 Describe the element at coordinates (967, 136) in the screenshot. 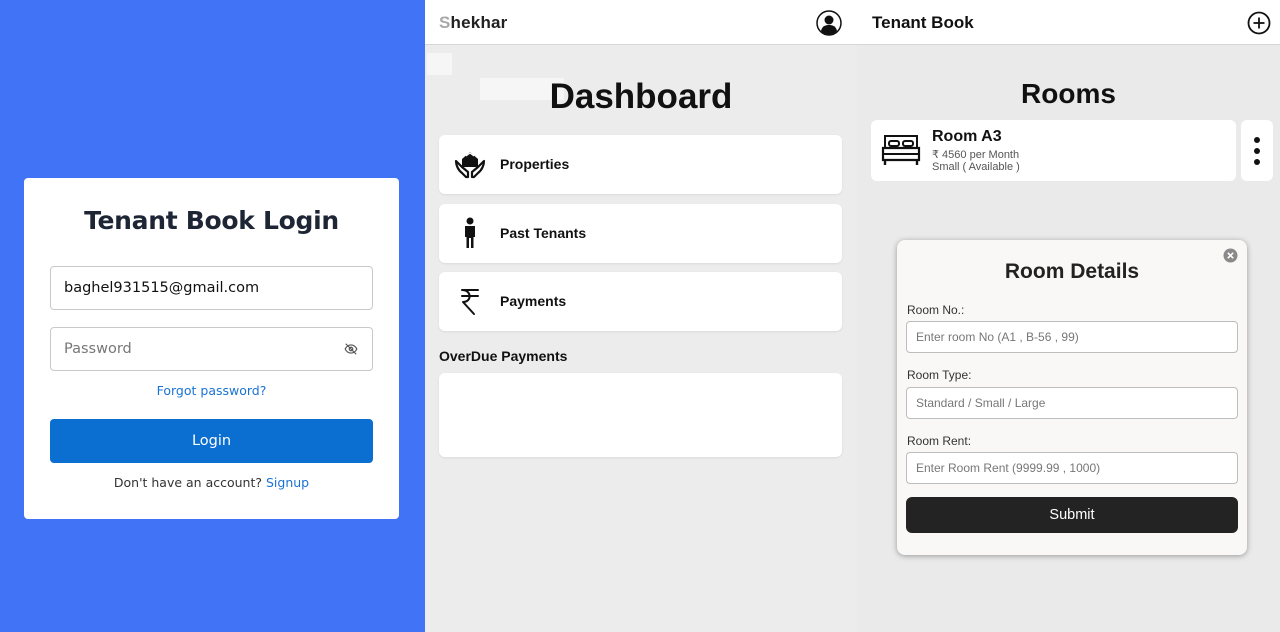

I see `room-name: Room A3` at that location.